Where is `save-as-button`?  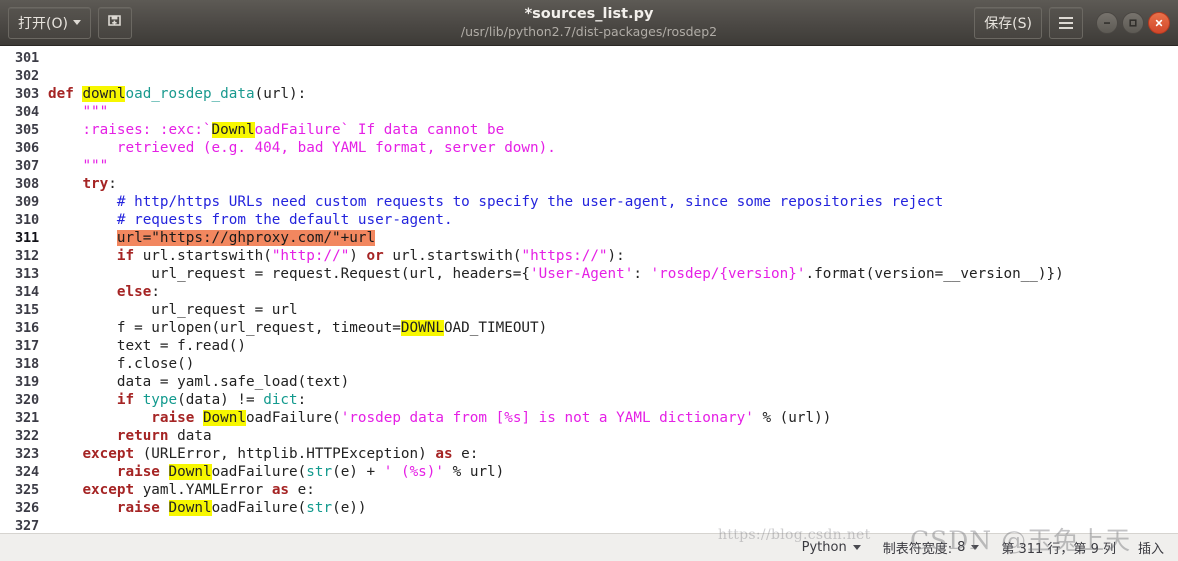
save-as-button is located at coordinates (114, 22).